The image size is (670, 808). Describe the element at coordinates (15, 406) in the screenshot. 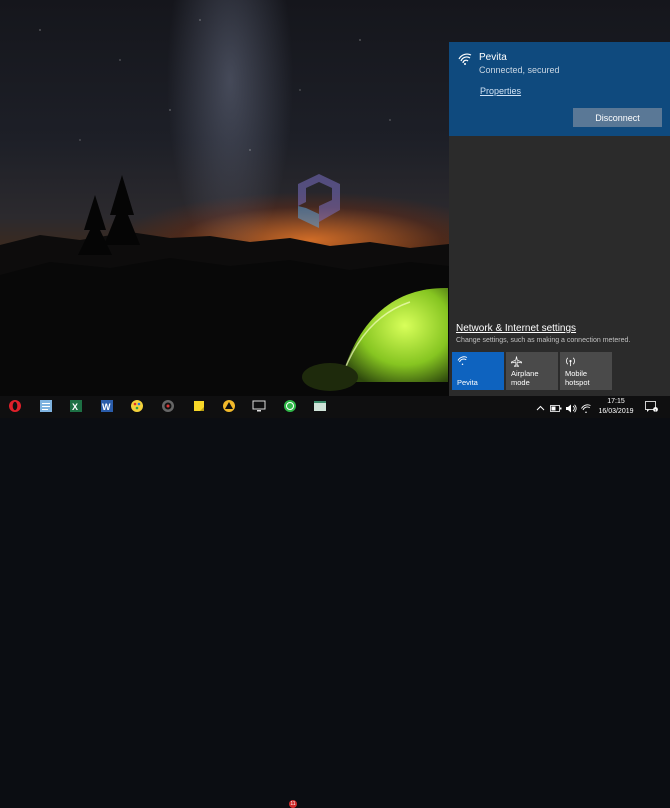

I see `opera-icon` at that location.